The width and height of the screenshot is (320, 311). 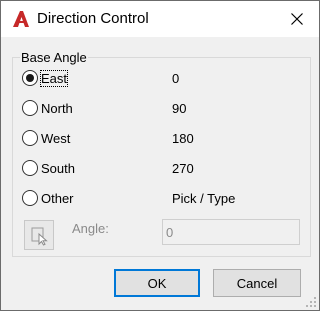 I want to click on radio-north-label: North, so click(x=57, y=108).